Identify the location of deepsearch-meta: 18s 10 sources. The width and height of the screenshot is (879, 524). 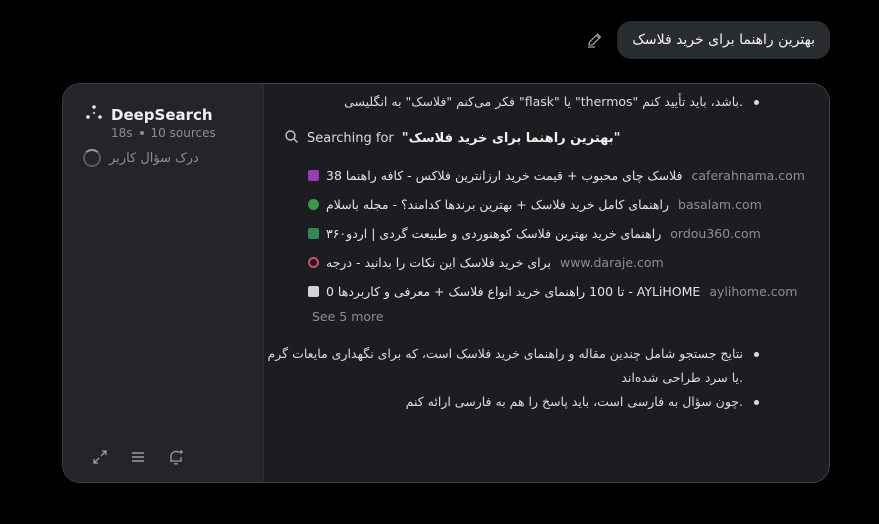
(163, 133).